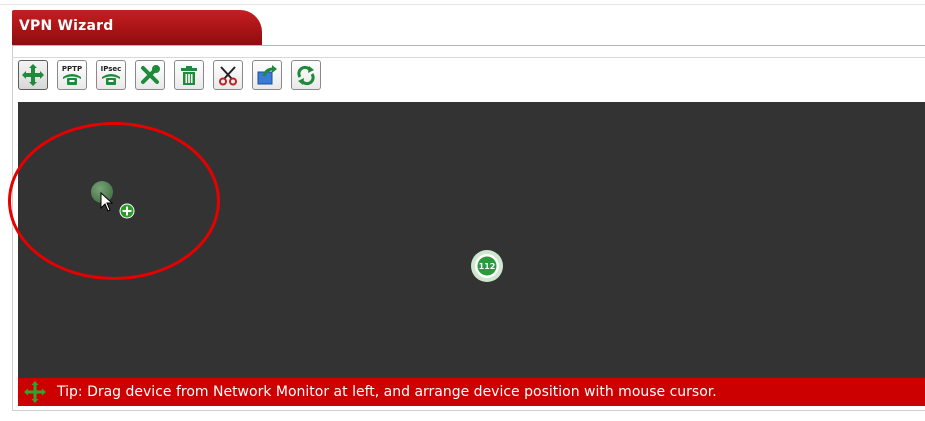  What do you see at coordinates (127, 211) in the screenshot?
I see `add-badge-icon` at bounding box center [127, 211].